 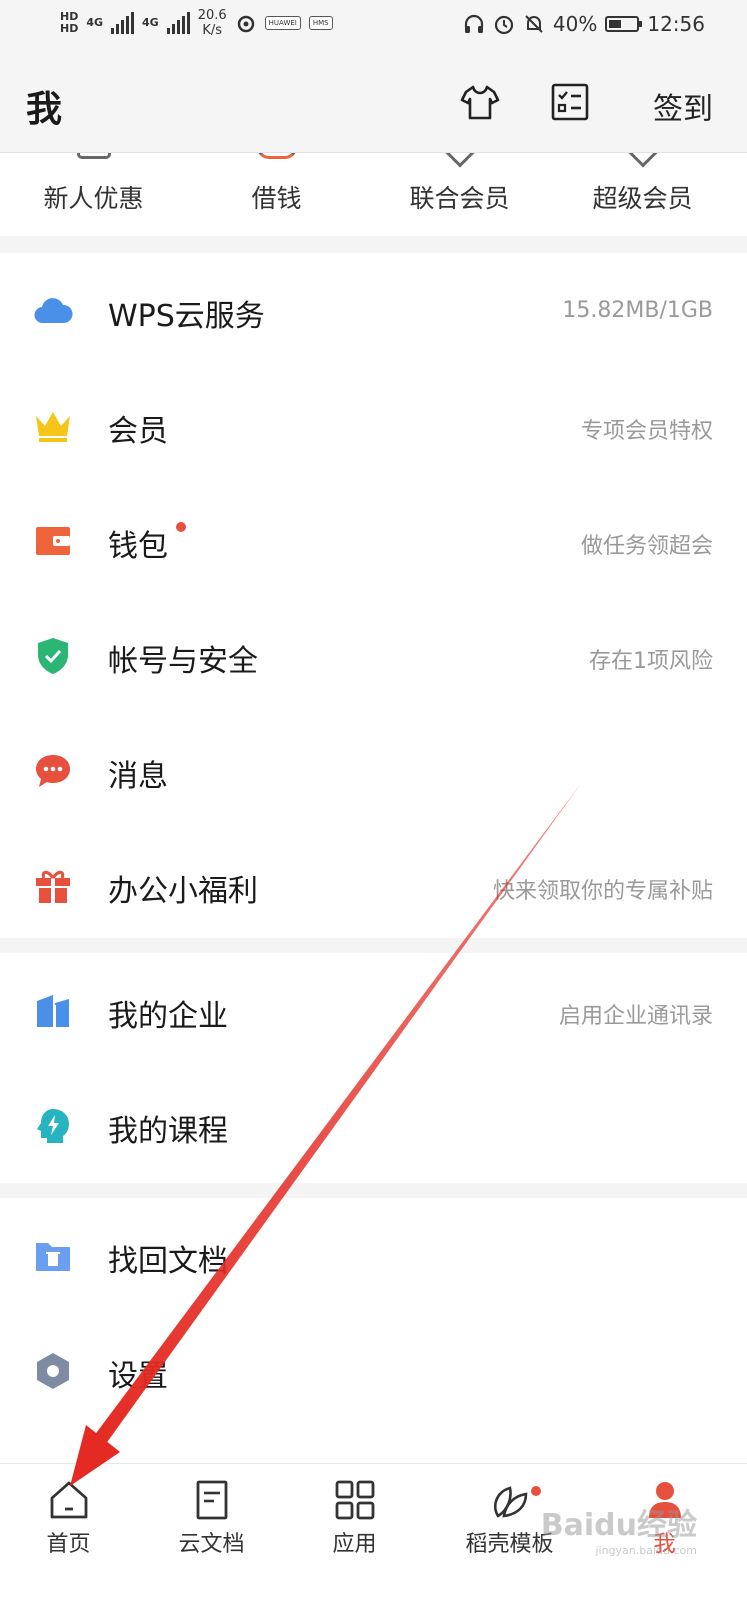 What do you see at coordinates (212, 23) in the screenshot?
I see `network-speed: 20.6 K/s` at bounding box center [212, 23].